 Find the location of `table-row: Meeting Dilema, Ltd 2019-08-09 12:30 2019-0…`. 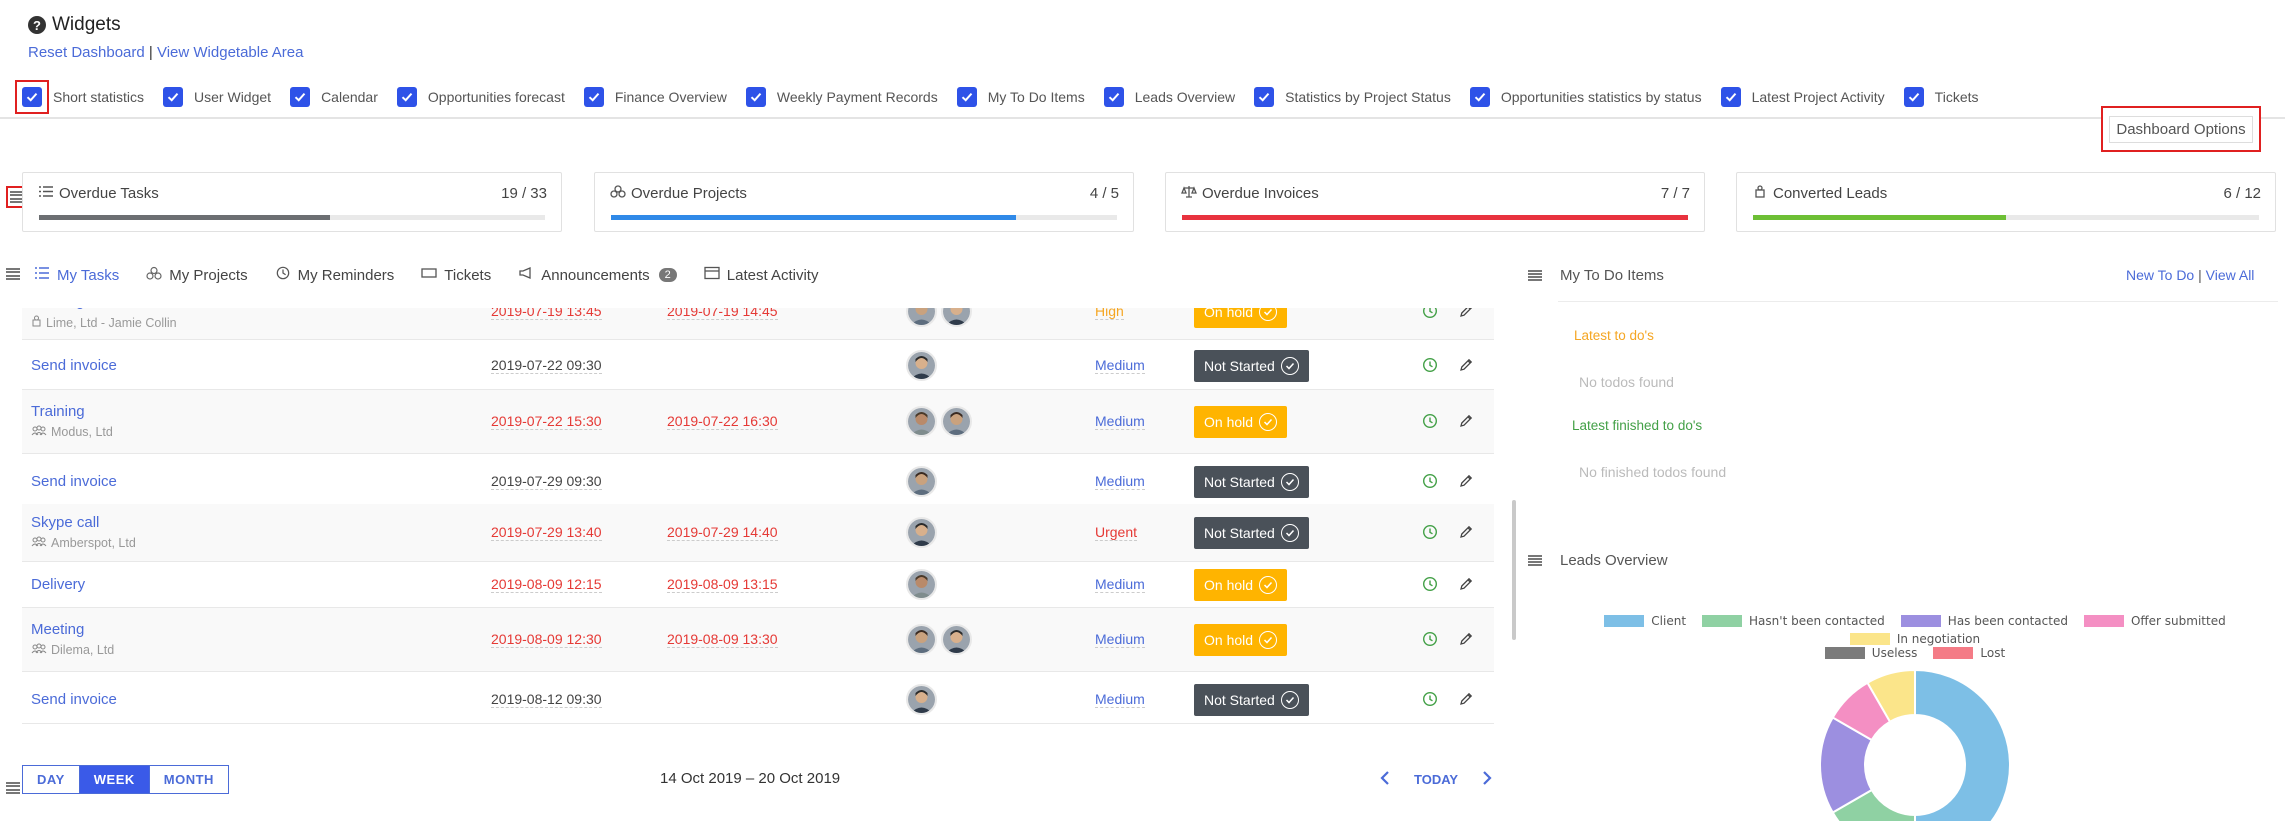

table-row: Meeting Dilema, Ltd 2019-08-09 12:30 2019-0… is located at coordinates (758, 640).